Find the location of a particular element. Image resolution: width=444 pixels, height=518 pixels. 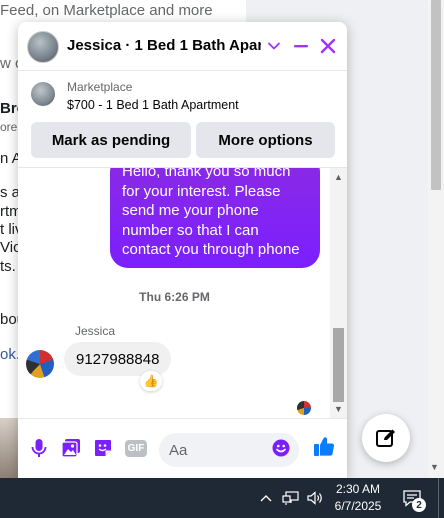

page-scroll-down-arrow: ▼ is located at coordinates (434, 467).